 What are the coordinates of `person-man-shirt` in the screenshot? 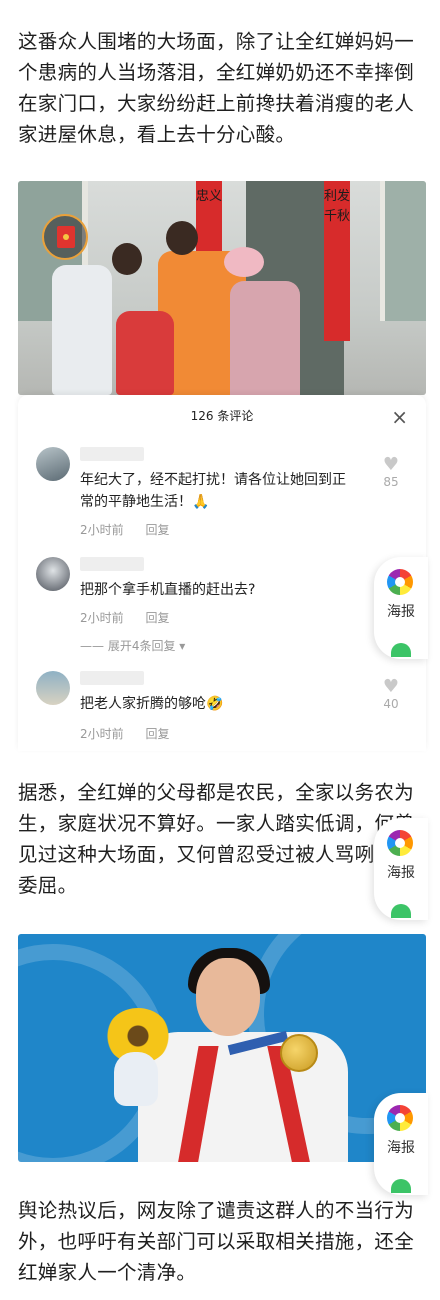 It's located at (82, 330).